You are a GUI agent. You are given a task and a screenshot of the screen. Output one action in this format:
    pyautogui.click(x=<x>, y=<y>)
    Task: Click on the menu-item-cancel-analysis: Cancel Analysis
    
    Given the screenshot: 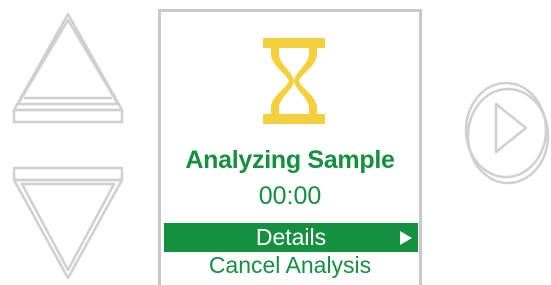 What is the action you would take?
    pyautogui.click(x=290, y=265)
    